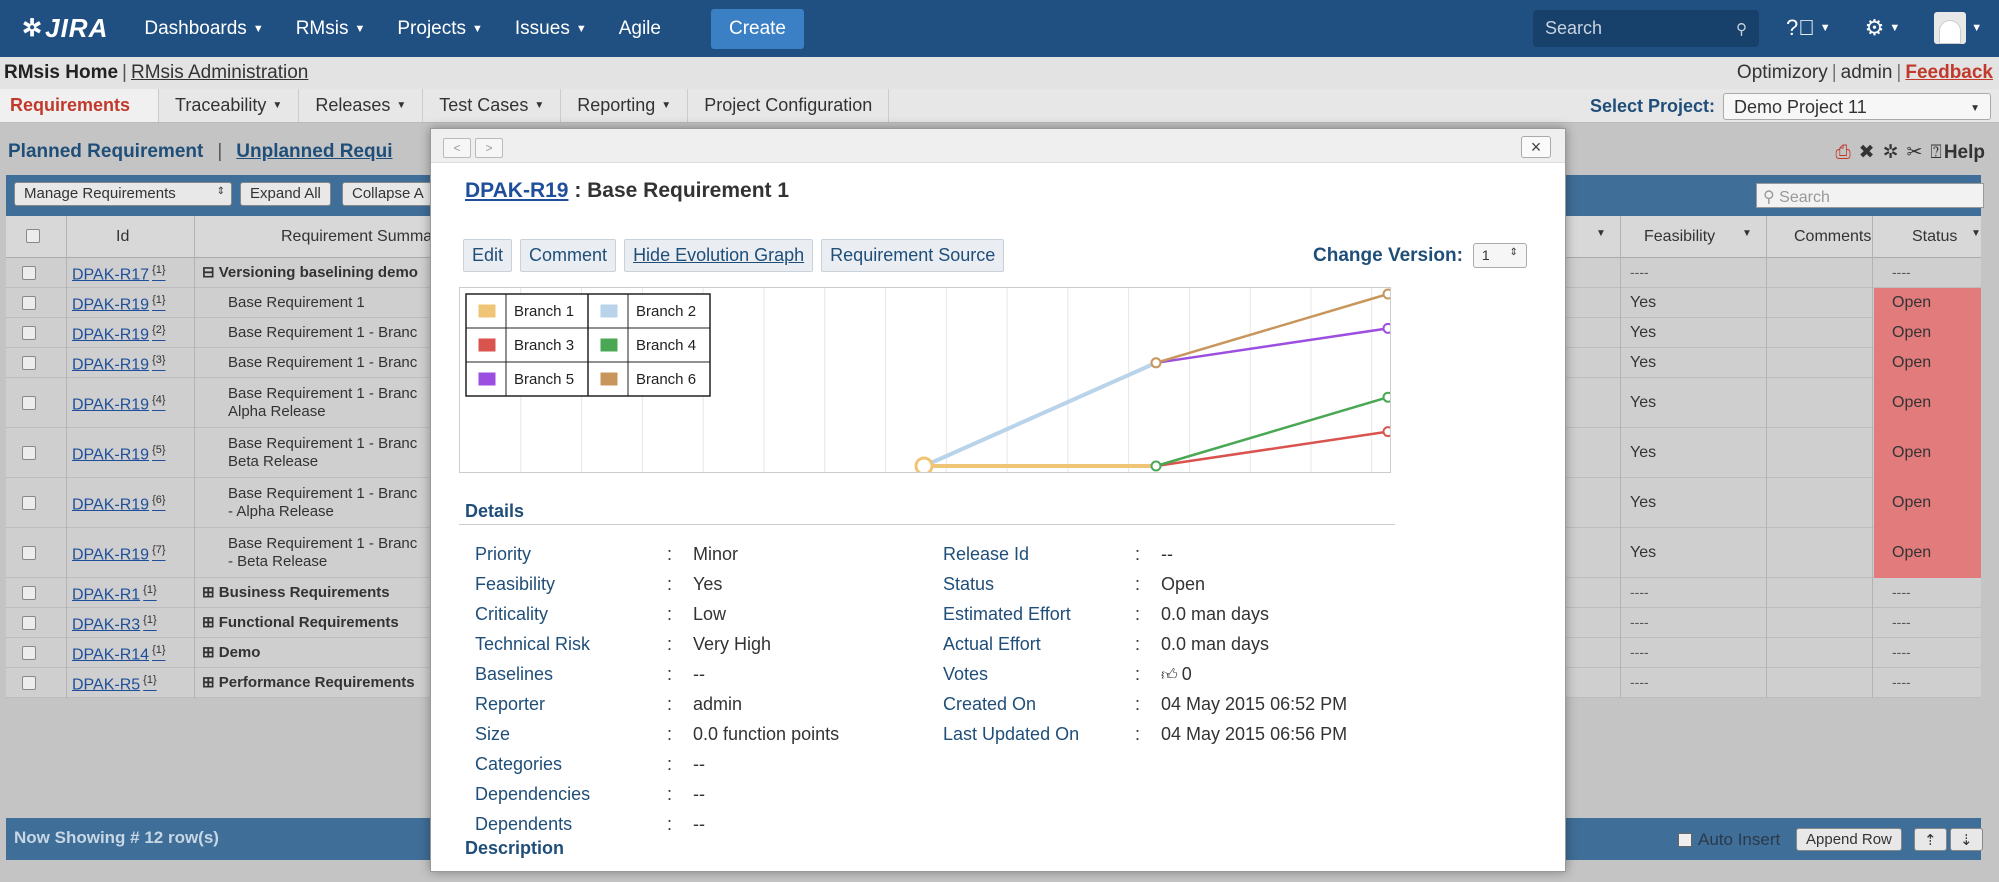  What do you see at coordinates (119, 364) in the screenshot?
I see `requirement-id-link: DPAK-R19 {3}` at bounding box center [119, 364].